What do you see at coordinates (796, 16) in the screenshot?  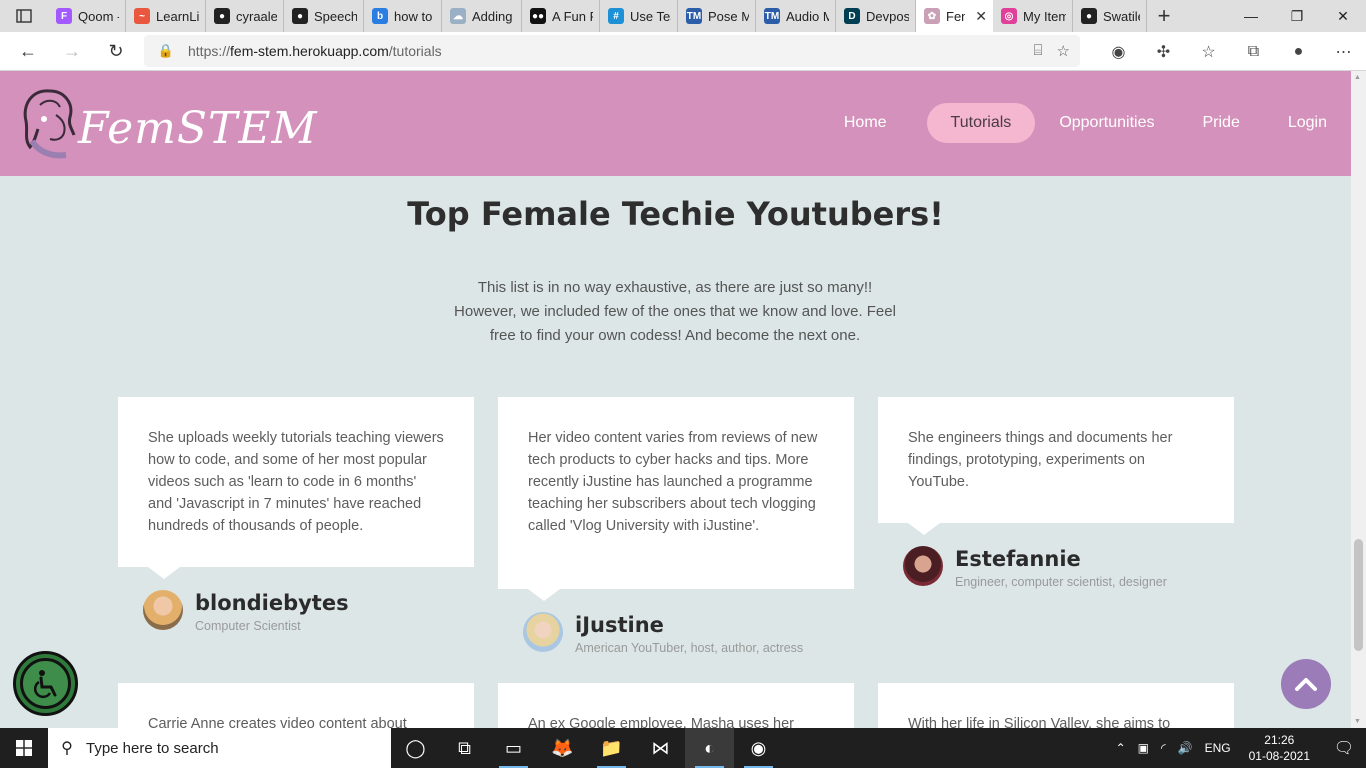 I see `browser-tab: TM Audio M` at bounding box center [796, 16].